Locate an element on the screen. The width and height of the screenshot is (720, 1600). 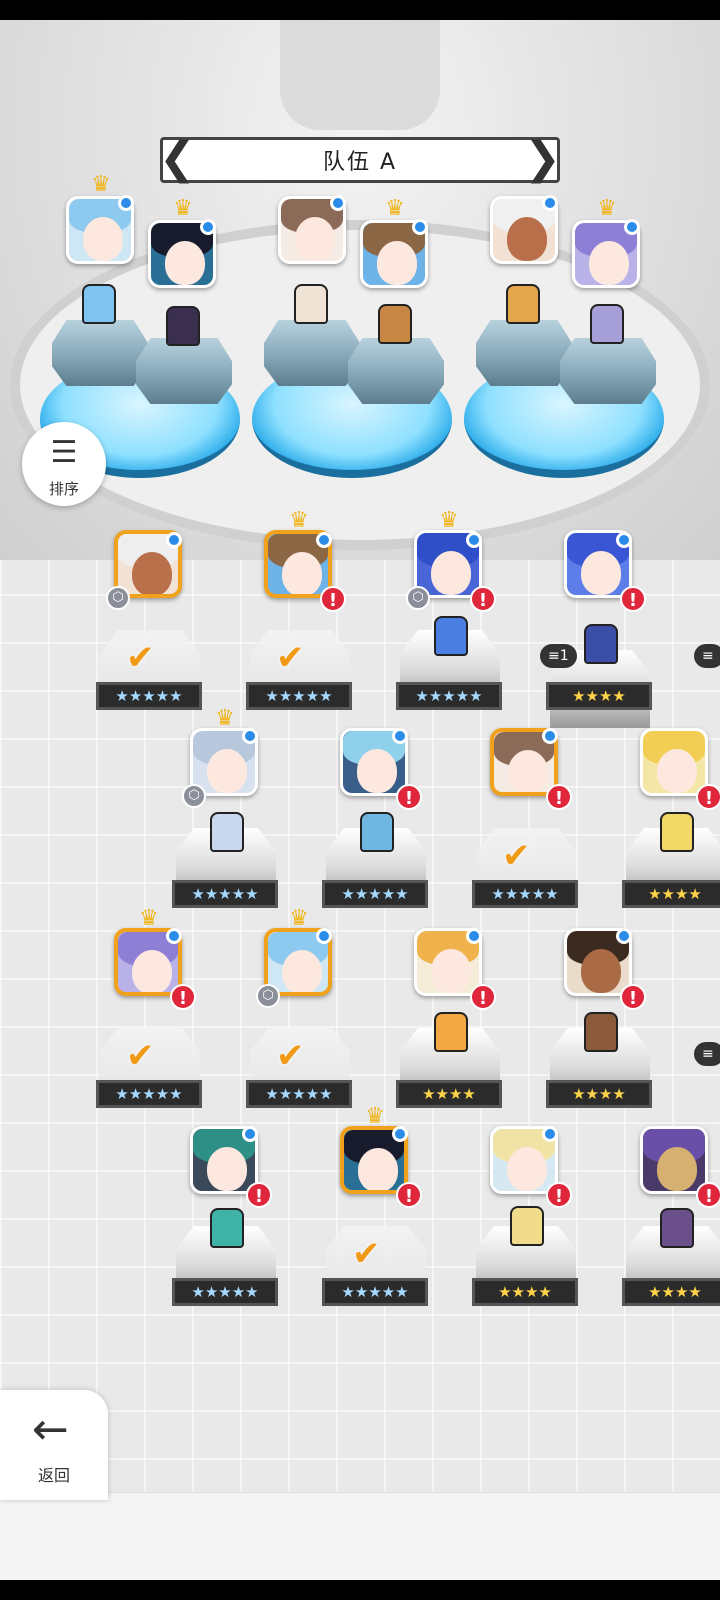
team-selector: ❮ 队伍 A ❯ is located at coordinates (360, 159).